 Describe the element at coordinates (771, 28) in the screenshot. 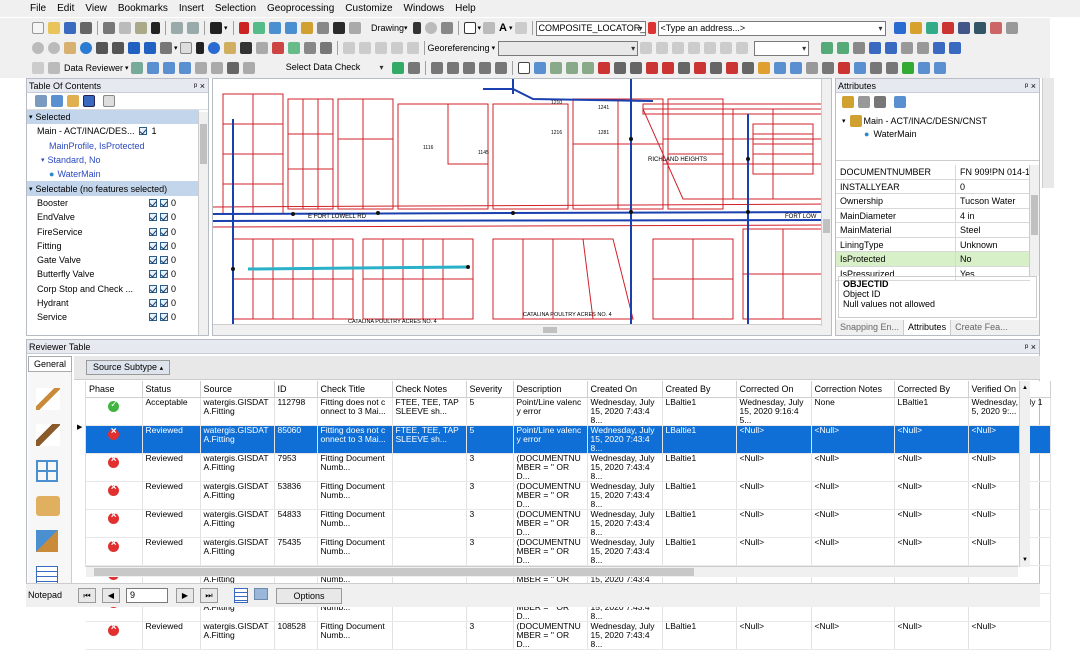

I see `address-input: <Type an address...>` at that location.